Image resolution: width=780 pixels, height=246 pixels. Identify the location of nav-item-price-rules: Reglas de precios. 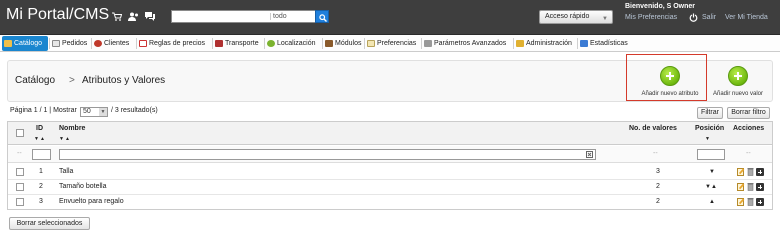
(171, 43).